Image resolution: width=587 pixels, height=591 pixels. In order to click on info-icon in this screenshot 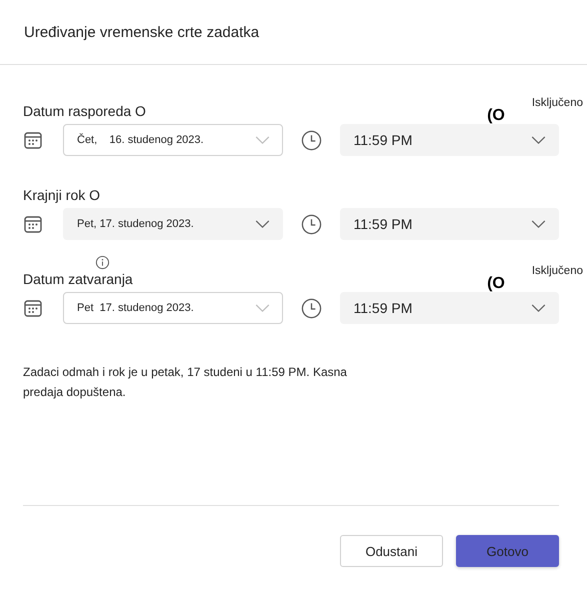, I will do `click(102, 262)`.